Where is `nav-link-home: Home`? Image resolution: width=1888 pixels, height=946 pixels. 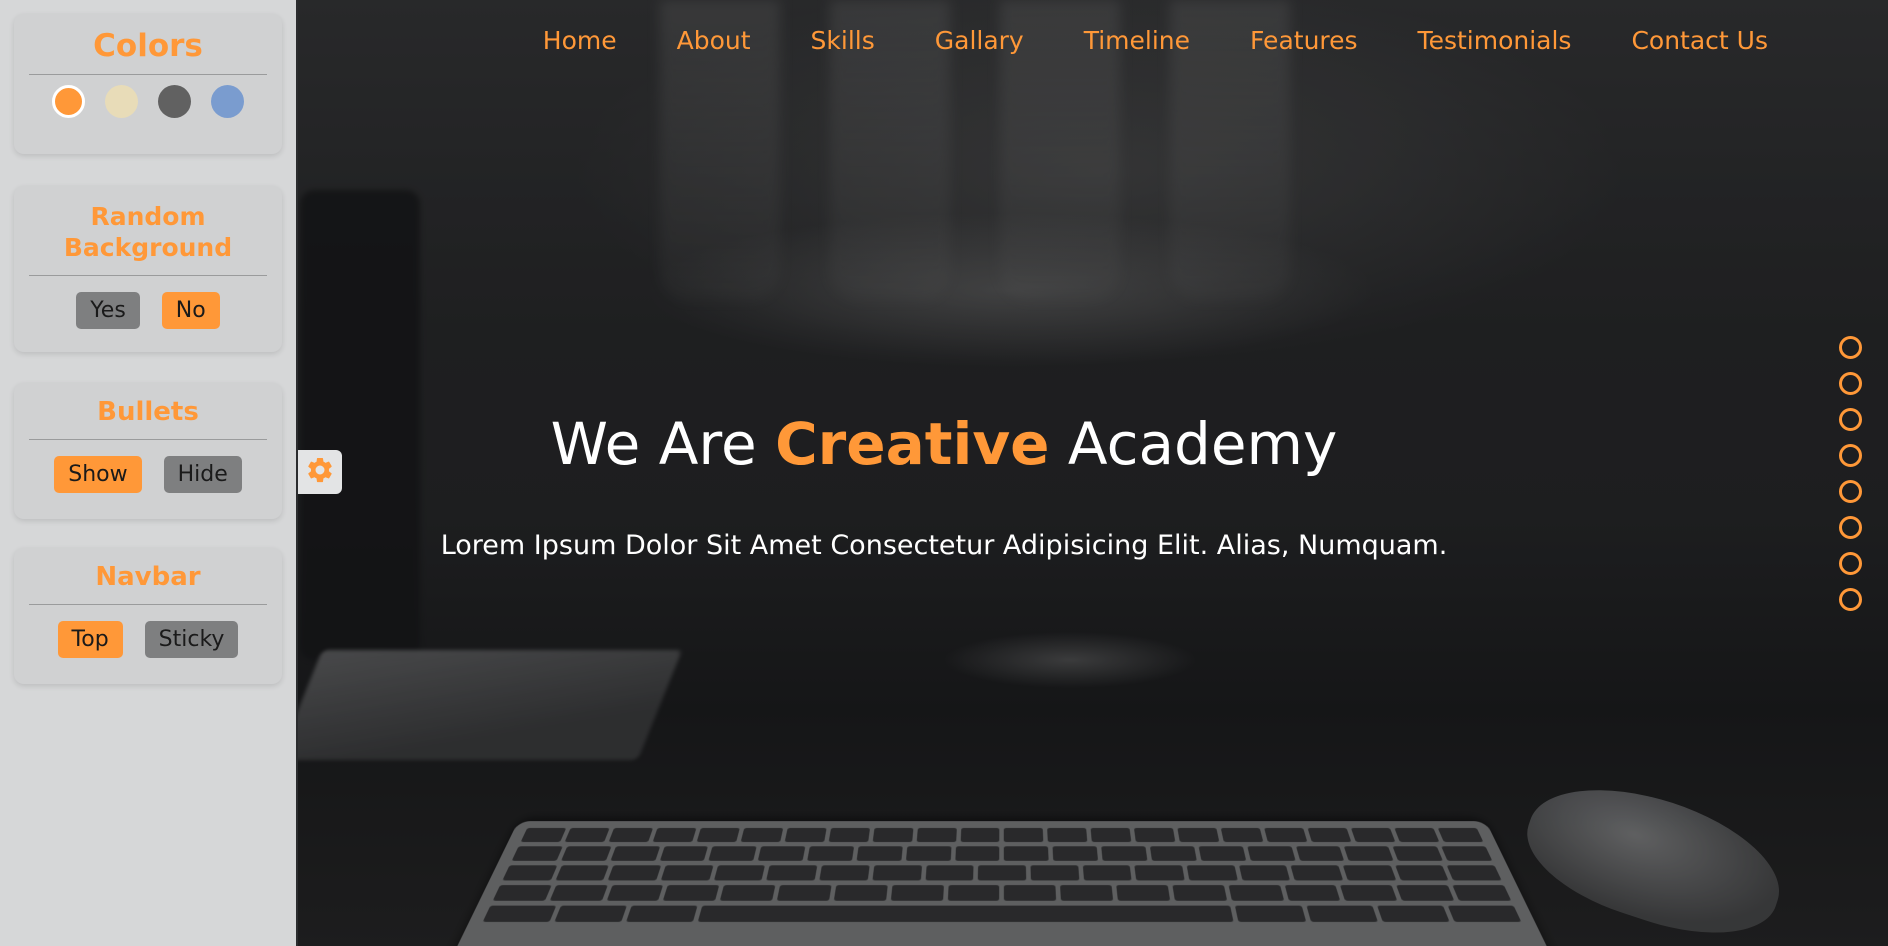
nav-link-home: Home is located at coordinates (580, 40).